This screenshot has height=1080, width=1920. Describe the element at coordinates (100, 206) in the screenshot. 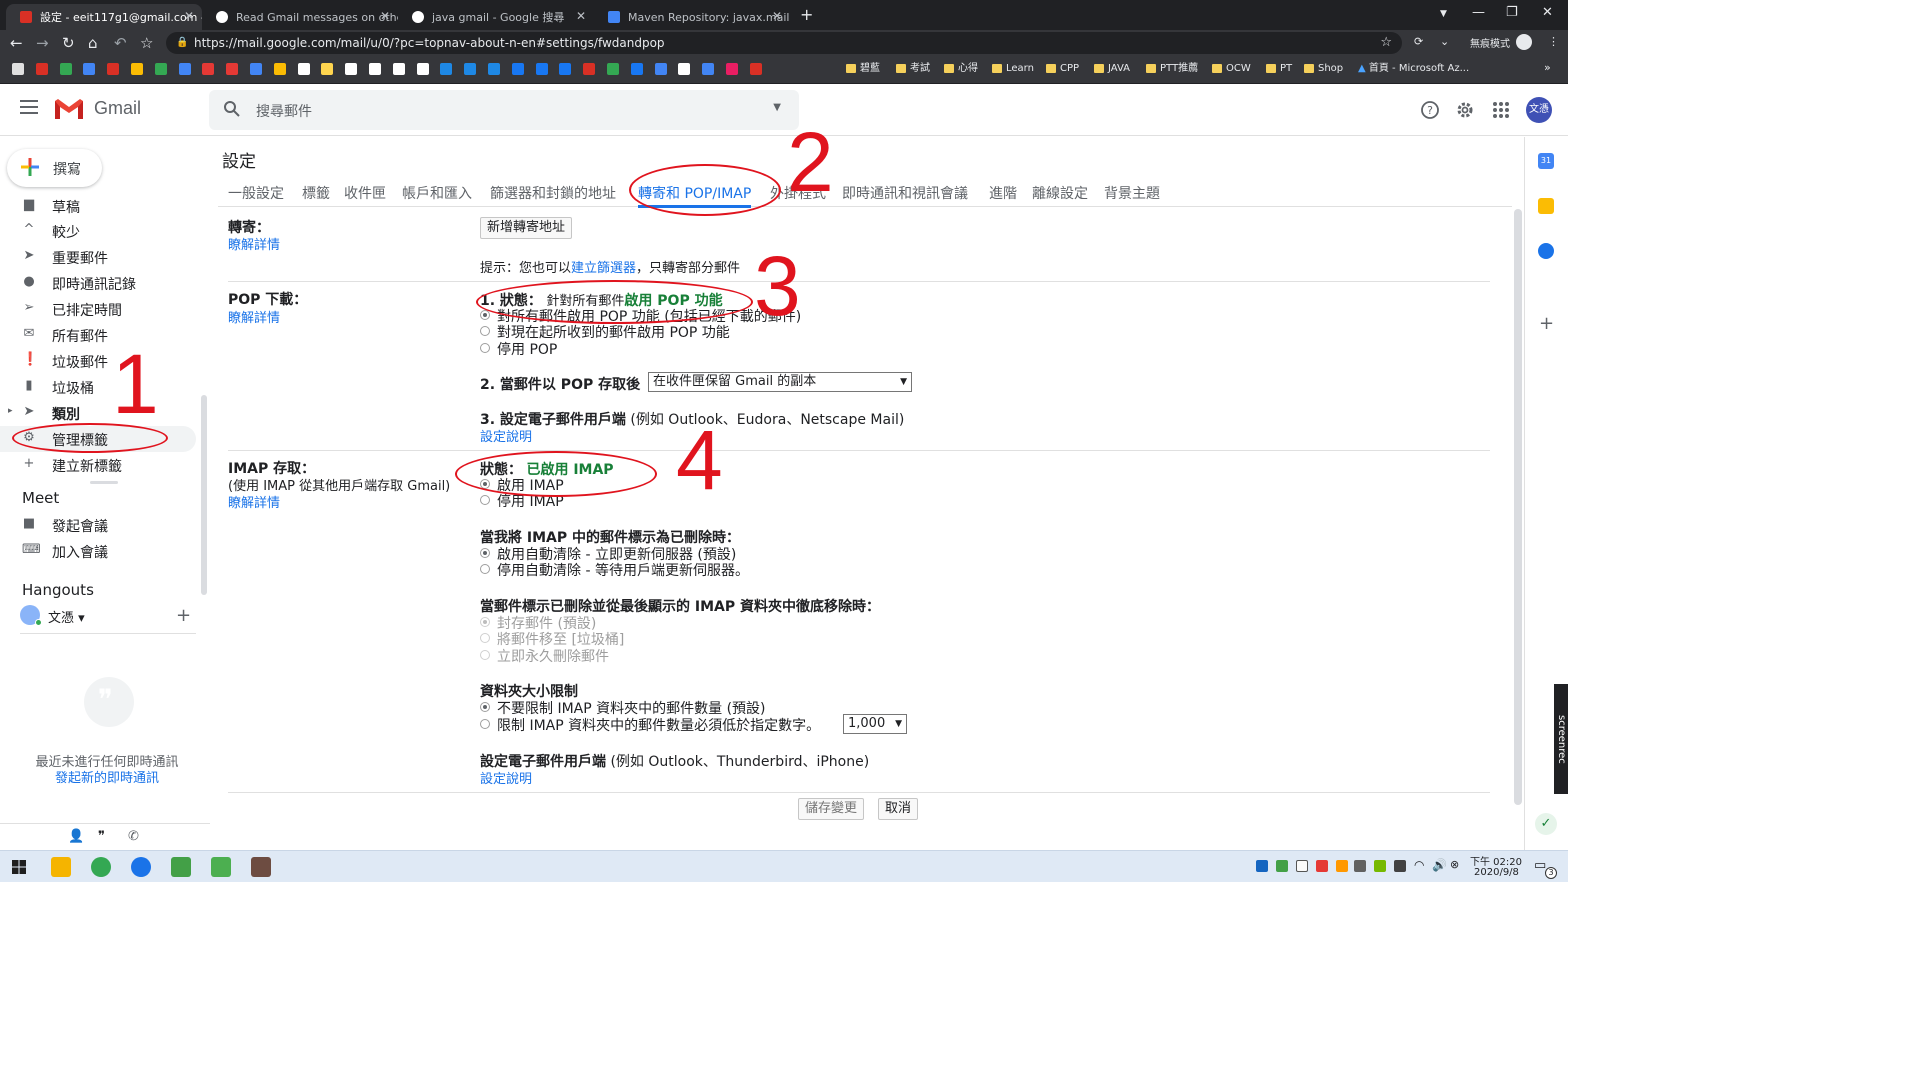

I see `nav-item-drafts: ▆ 草稿` at that location.